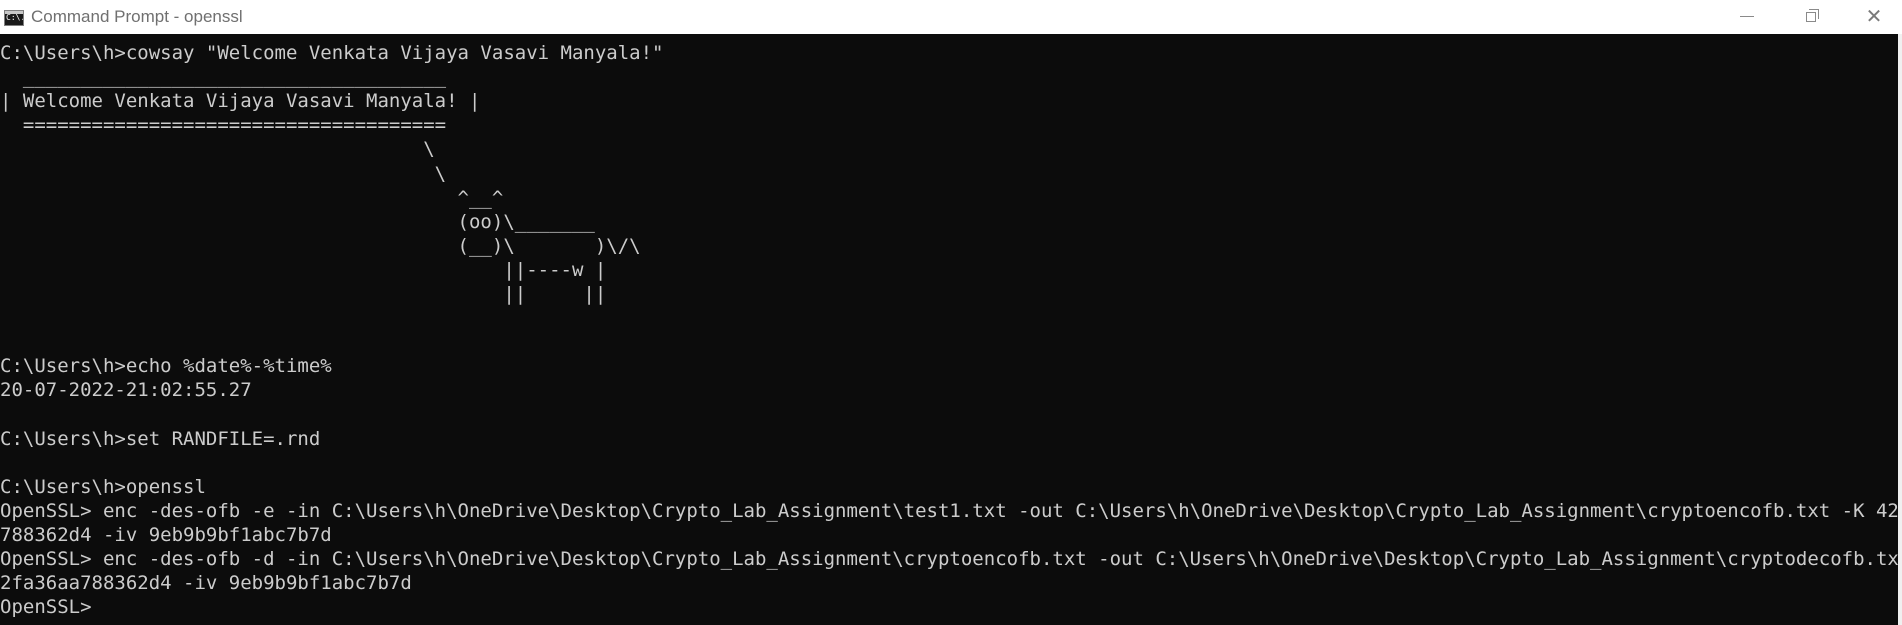 The width and height of the screenshot is (1902, 625). What do you see at coordinates (166, 535) in the screenshot?
I see `terminal-line: 788362d4 -iv 9eb9b9bf1abc7b7d` at bounding box center [166, 535].